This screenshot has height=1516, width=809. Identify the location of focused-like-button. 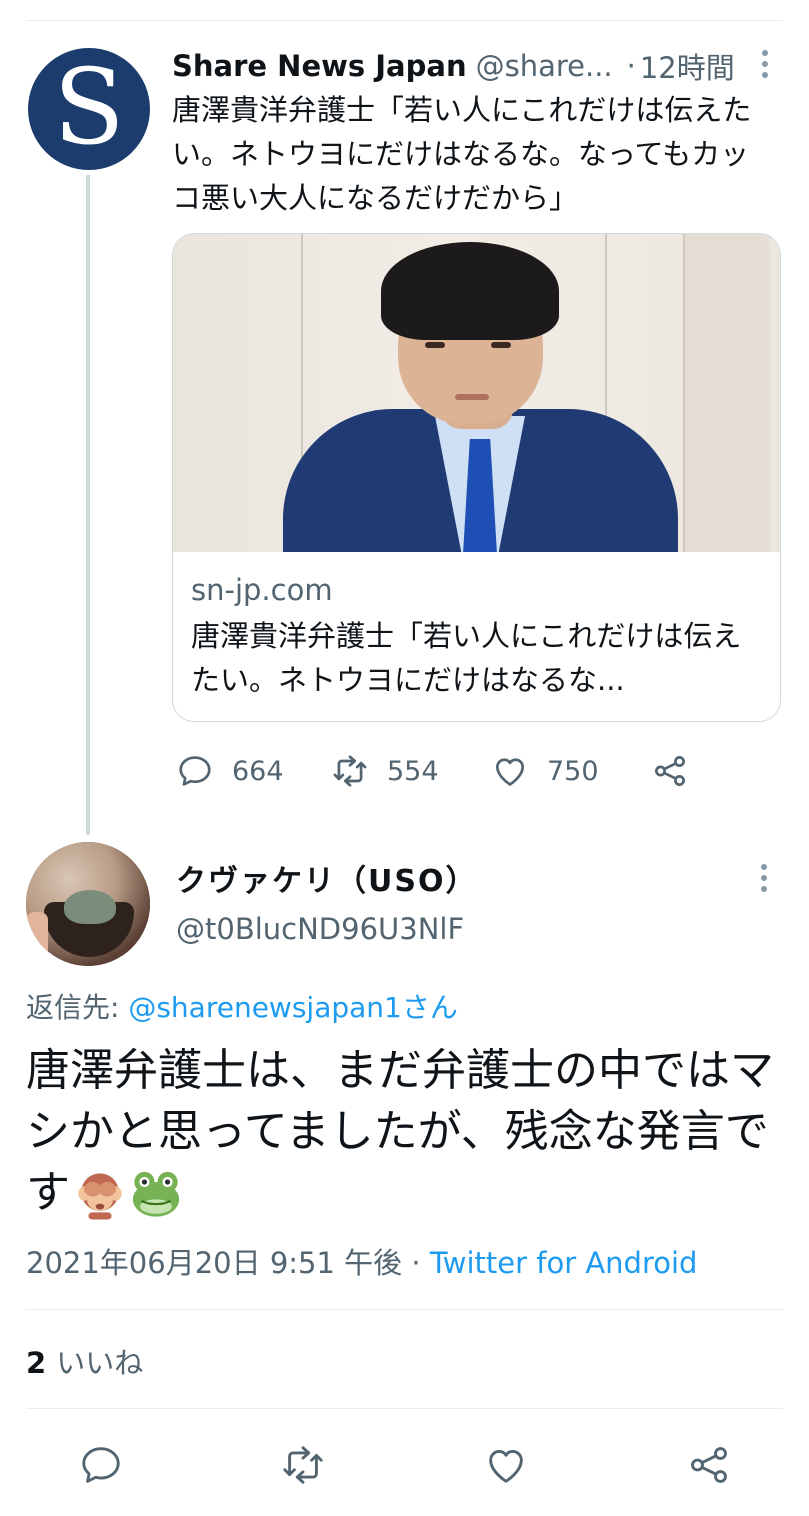
(506, 1465).